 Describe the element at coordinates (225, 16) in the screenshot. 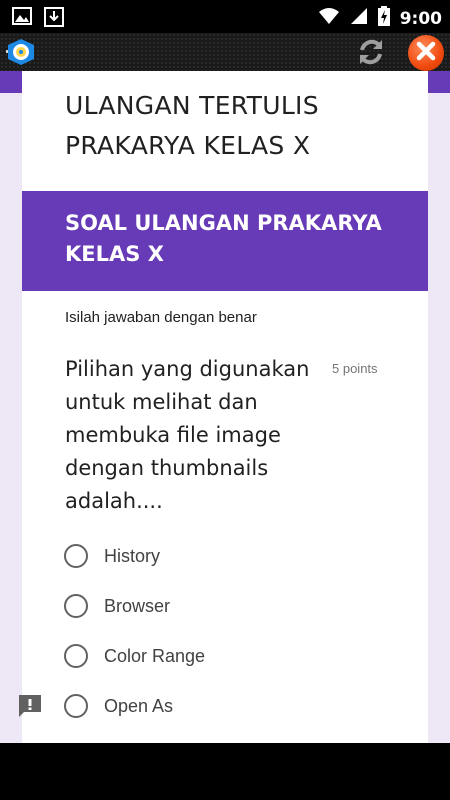

I see `status-bar: 9:00` at that location.